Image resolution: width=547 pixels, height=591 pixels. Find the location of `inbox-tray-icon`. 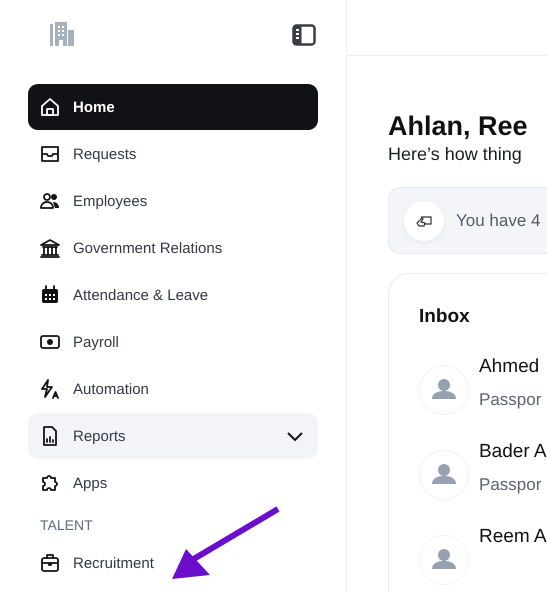

inbox-tray-icon is located at coordinates (50, 154).